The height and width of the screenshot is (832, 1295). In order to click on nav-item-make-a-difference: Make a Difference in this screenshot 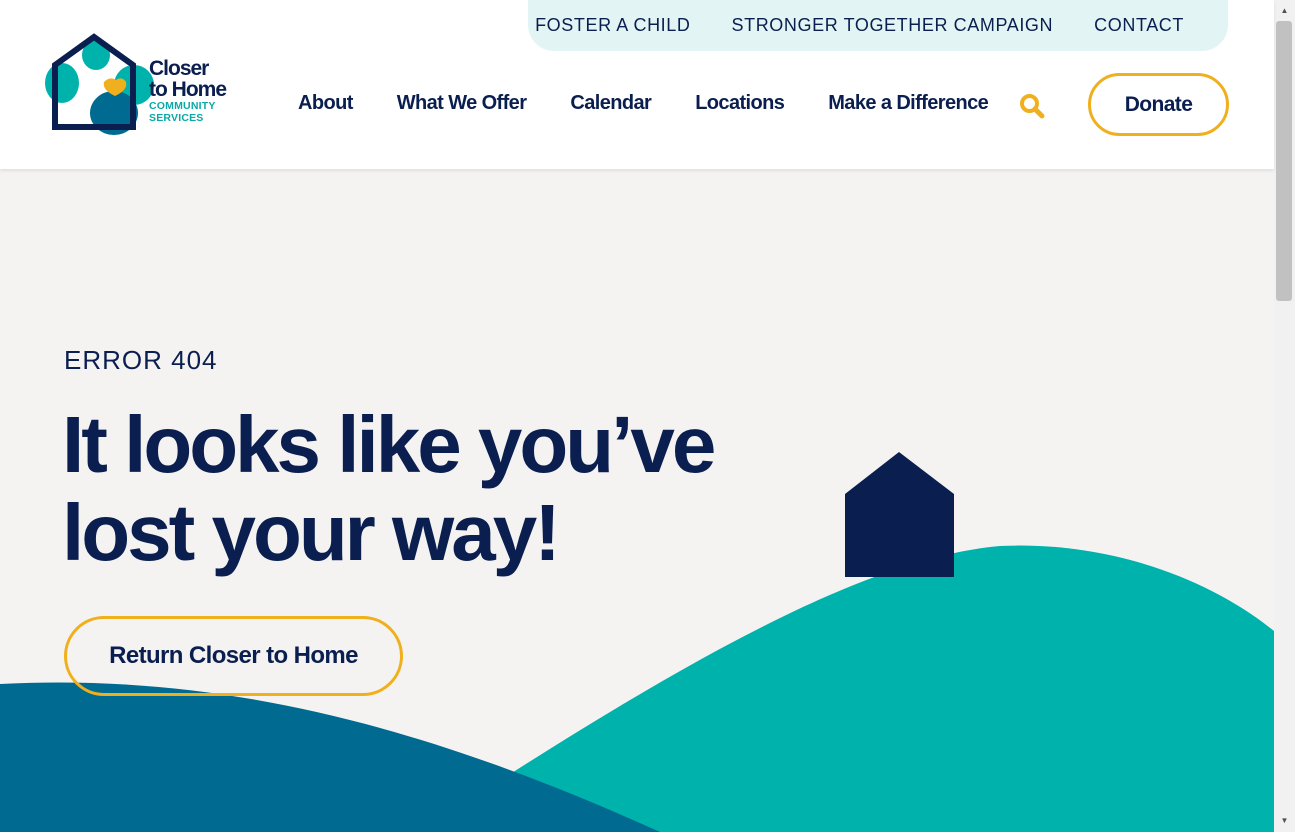, I will do `click(908, 103)`.